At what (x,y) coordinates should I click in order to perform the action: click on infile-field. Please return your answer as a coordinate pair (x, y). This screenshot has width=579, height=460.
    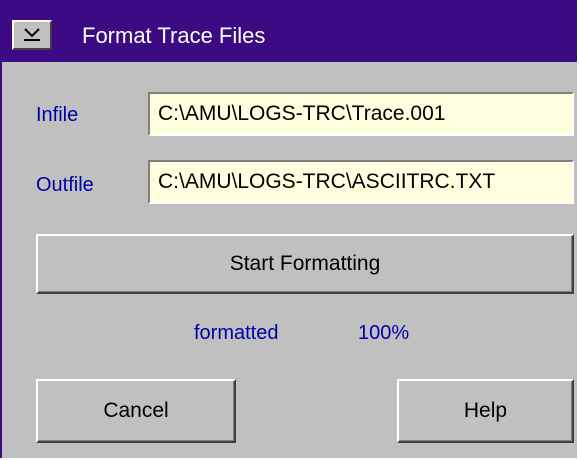
    Looking at the image, I should click on (361, 114).